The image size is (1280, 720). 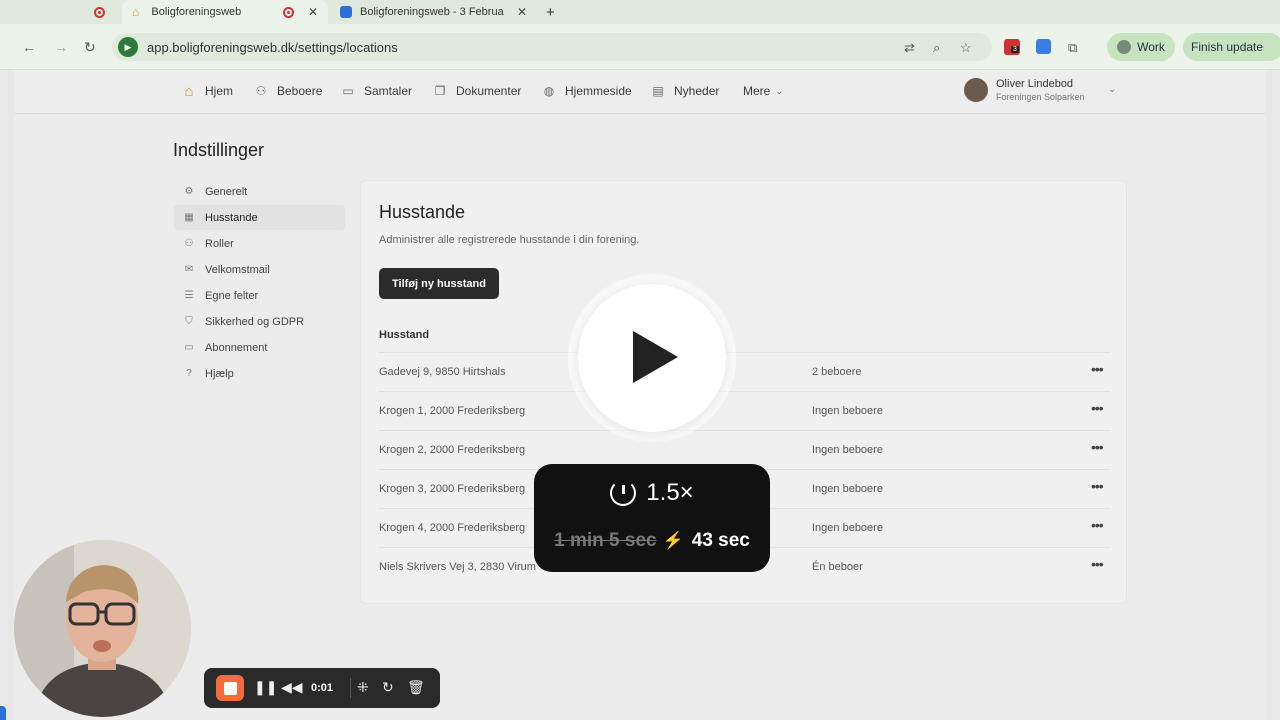 I want to click on sidebar-item-label: Husstande, so click(x=231, y=217).